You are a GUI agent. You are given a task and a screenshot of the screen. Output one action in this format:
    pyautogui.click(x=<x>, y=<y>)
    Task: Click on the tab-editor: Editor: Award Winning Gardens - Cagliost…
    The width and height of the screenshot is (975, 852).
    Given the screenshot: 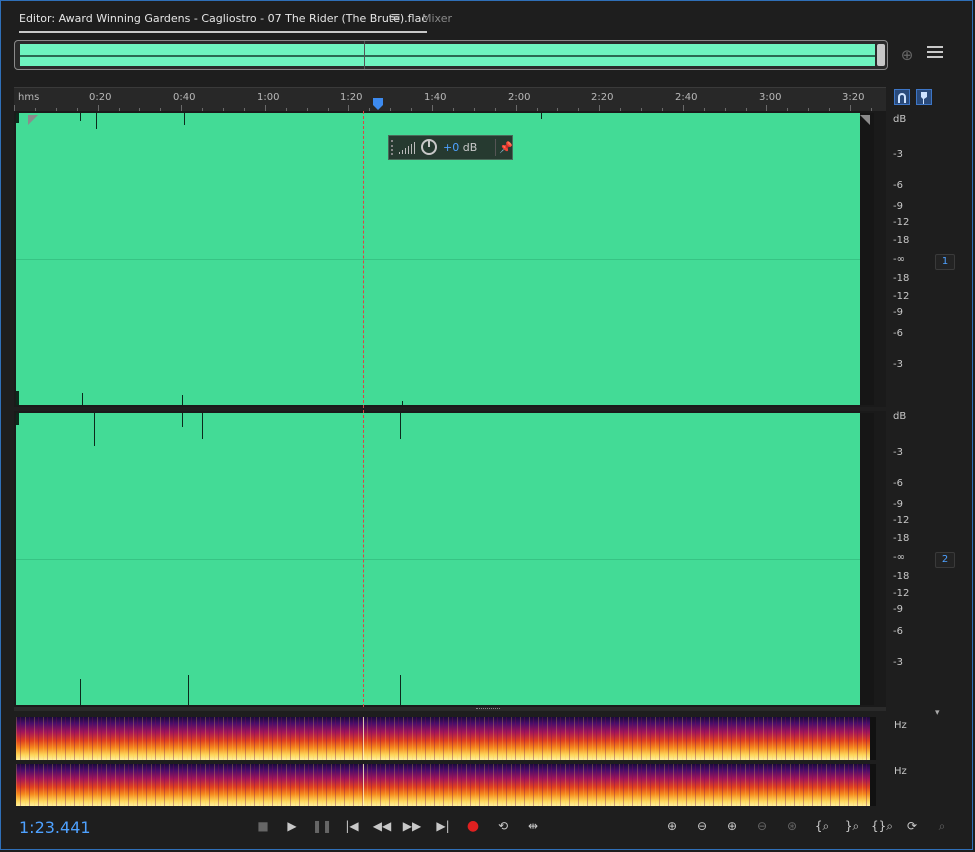 What is the action you would take?
    pyautogui.click(x=223, y=22)
    